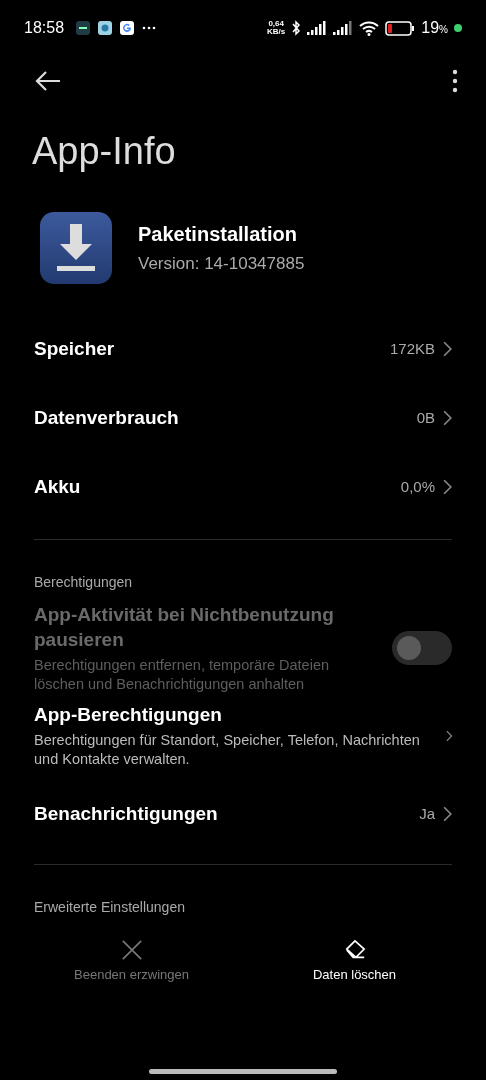 This screenshot has width=486, height=1080. Describe the element at coordinates (184, 627) in the screenshot. I see `row-title: App-Aktivität bei Nichtbenutzung pausieren` at that location.